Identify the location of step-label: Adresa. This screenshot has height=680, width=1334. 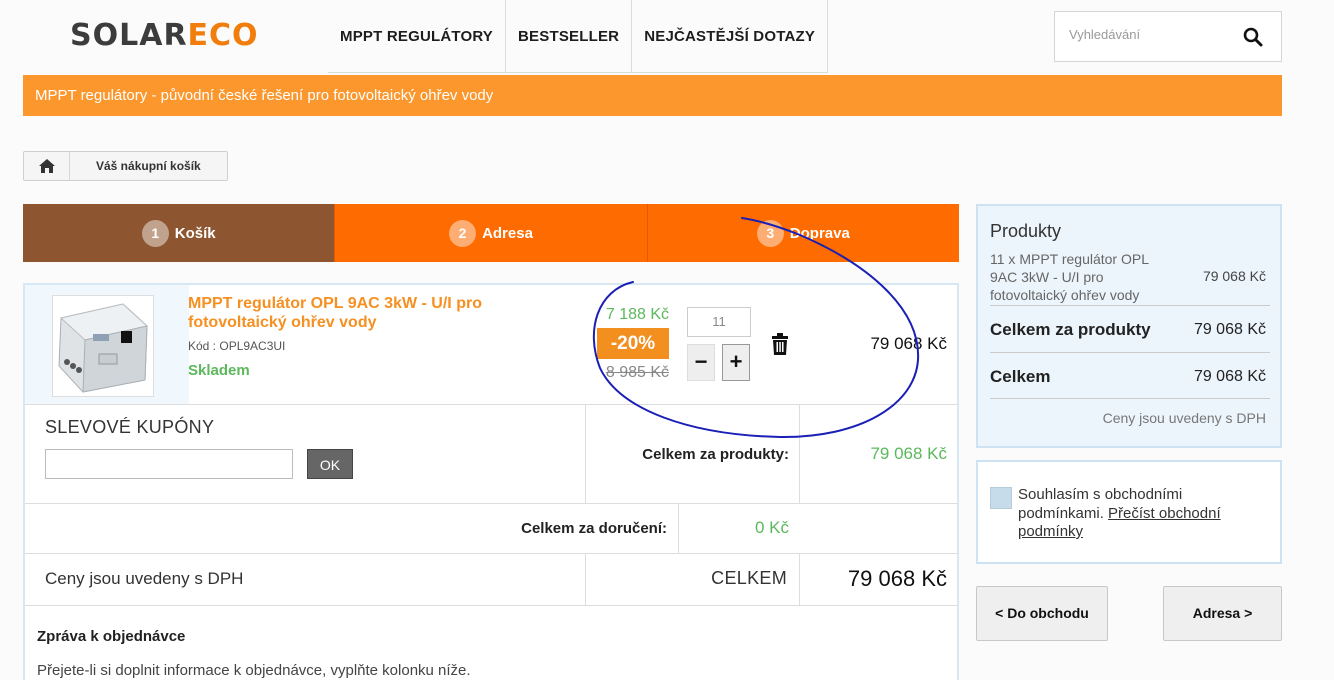
(507, 233).